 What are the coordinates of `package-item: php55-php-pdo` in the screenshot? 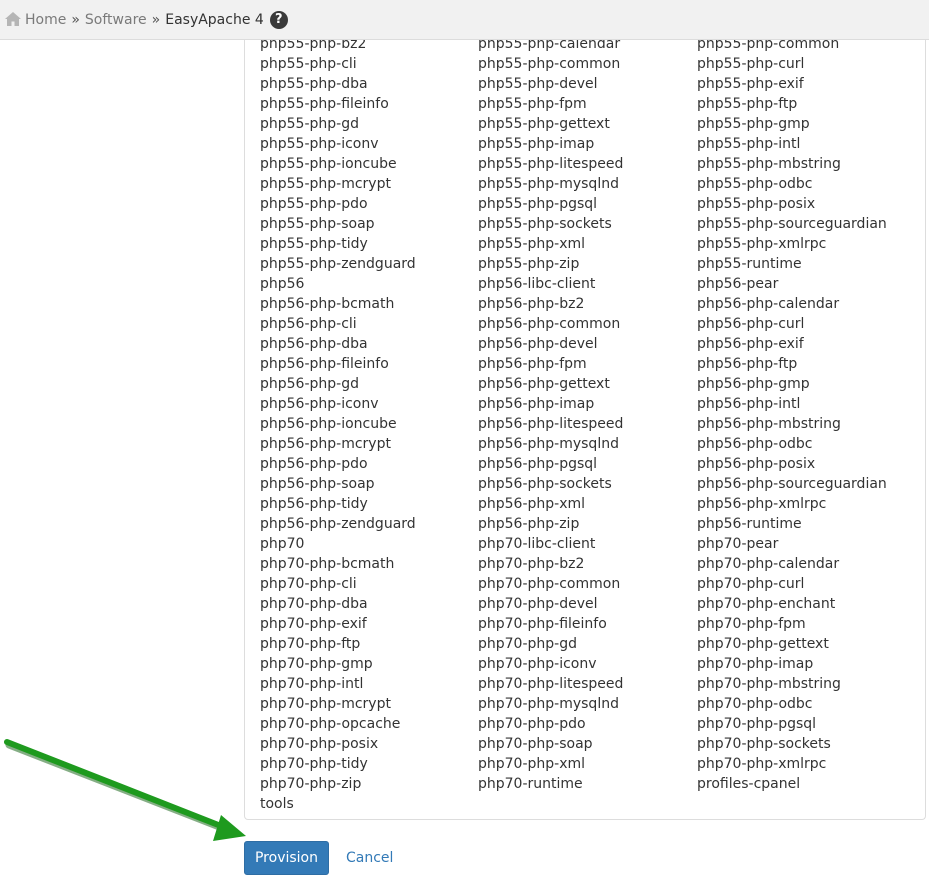 It's located at (314, 204).